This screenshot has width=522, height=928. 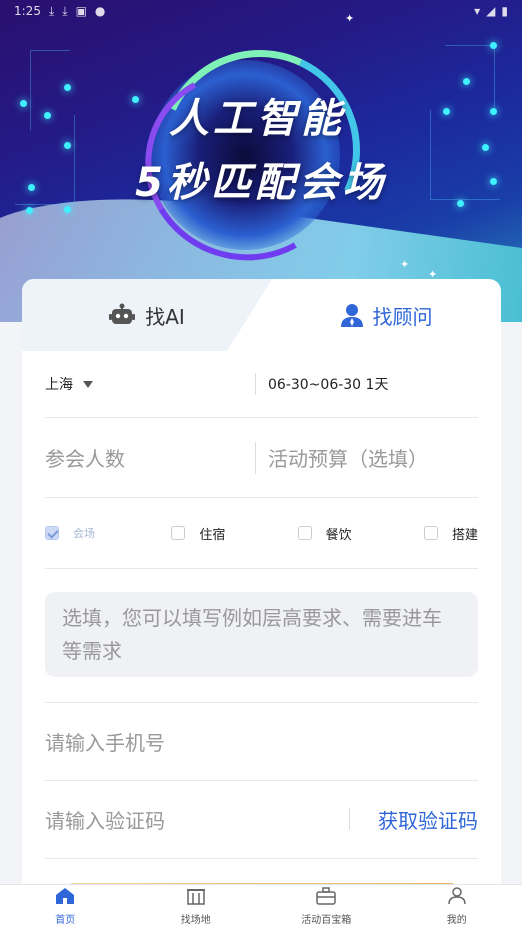 I want to click on app-icon: ●, so click(x=100, y=11).